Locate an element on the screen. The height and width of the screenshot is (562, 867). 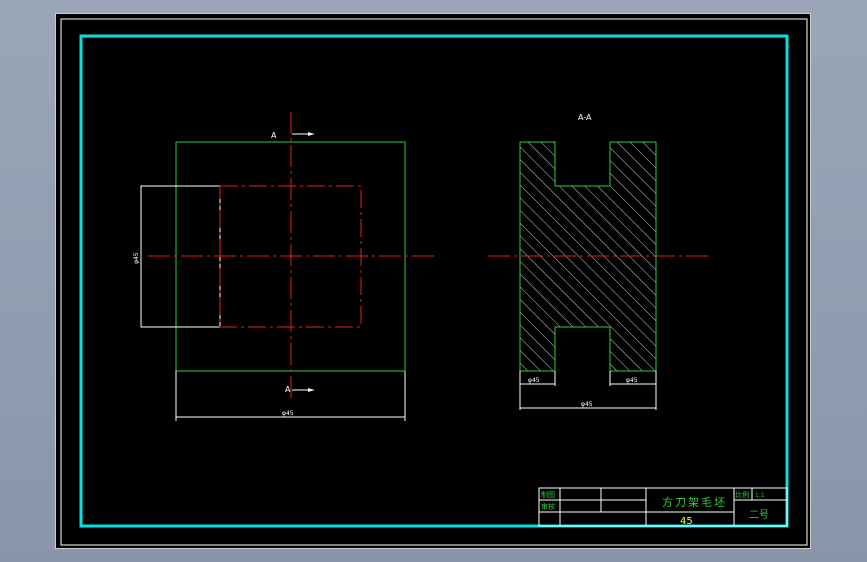
section-view: A-A φ45 φ45 φ45 is located at coordinates (598, 261).